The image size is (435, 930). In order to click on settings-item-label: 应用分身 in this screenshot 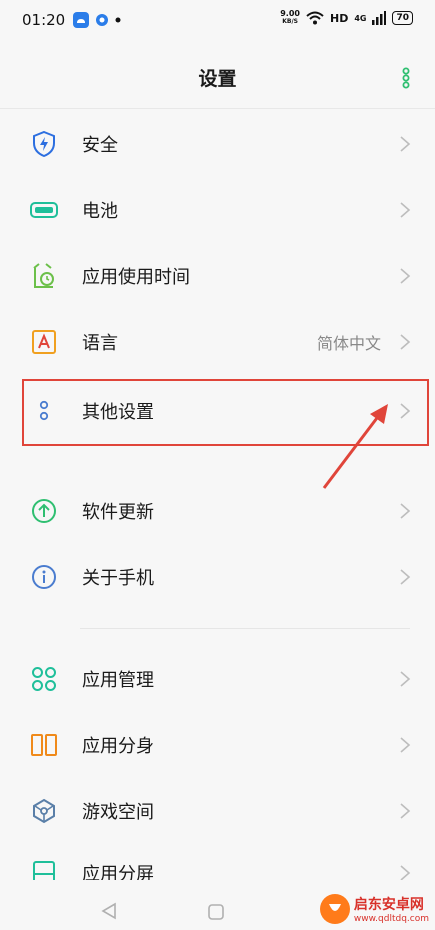, I will do `click(118, 746)`.